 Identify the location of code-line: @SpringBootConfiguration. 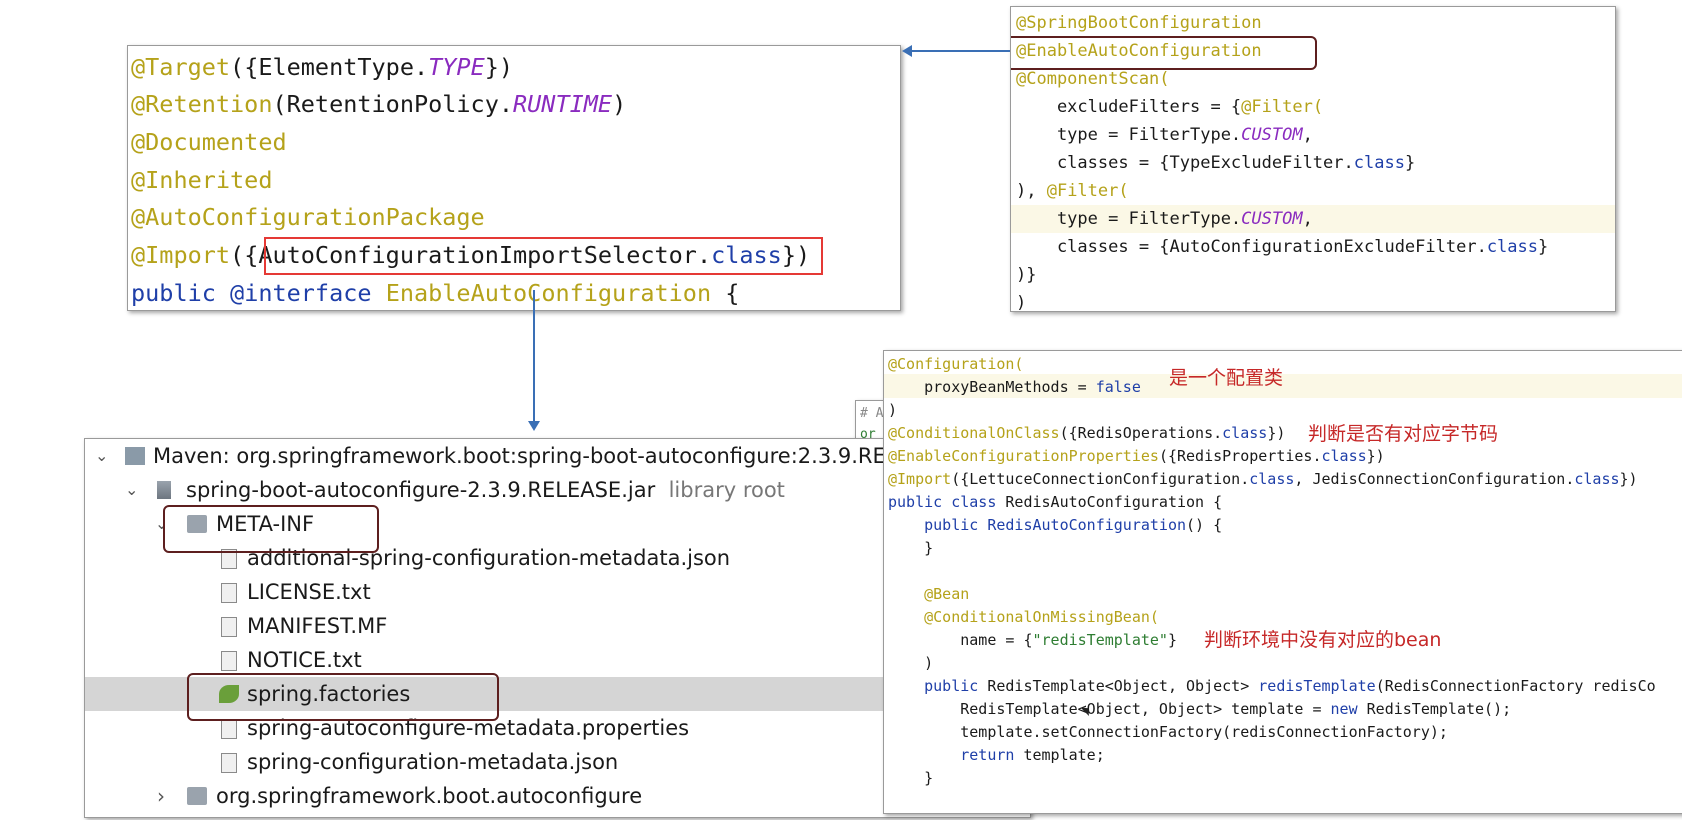
(1139, 23).